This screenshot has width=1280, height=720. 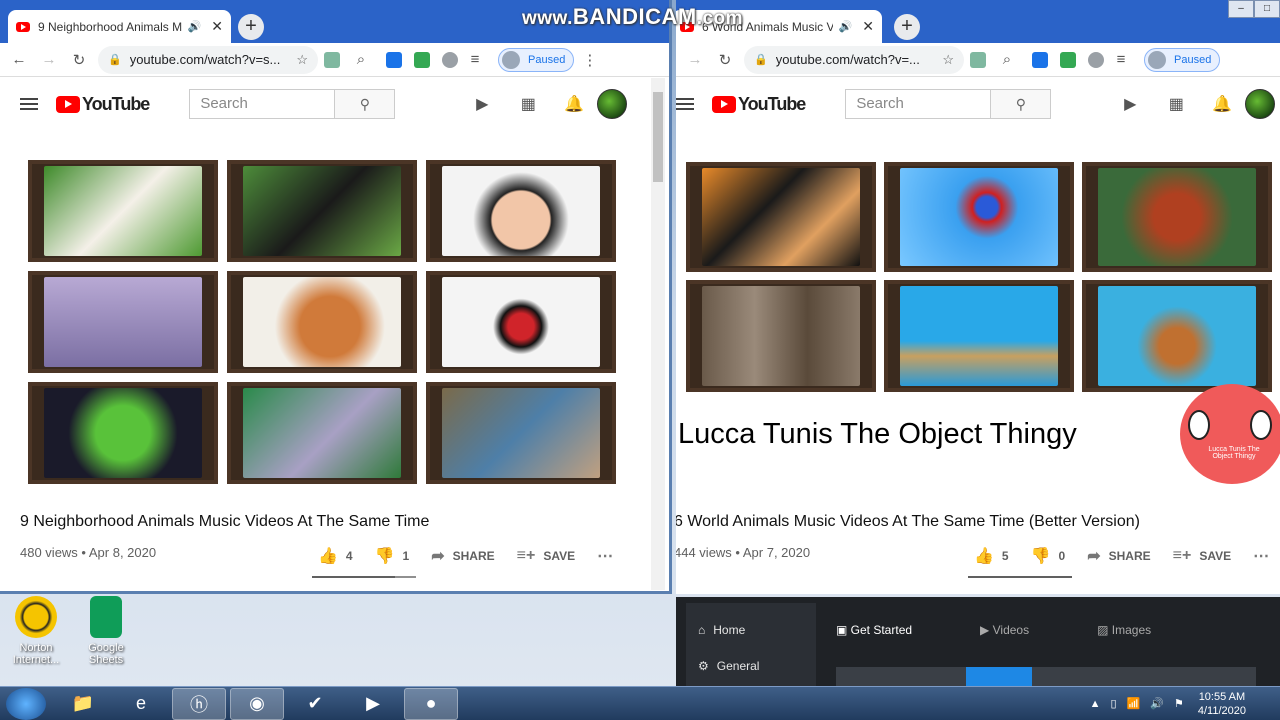 What do you see at coordinates (373, 704) in the screenshot?
I see `media-app-icon: ▶` at bounding box center [373, 704].